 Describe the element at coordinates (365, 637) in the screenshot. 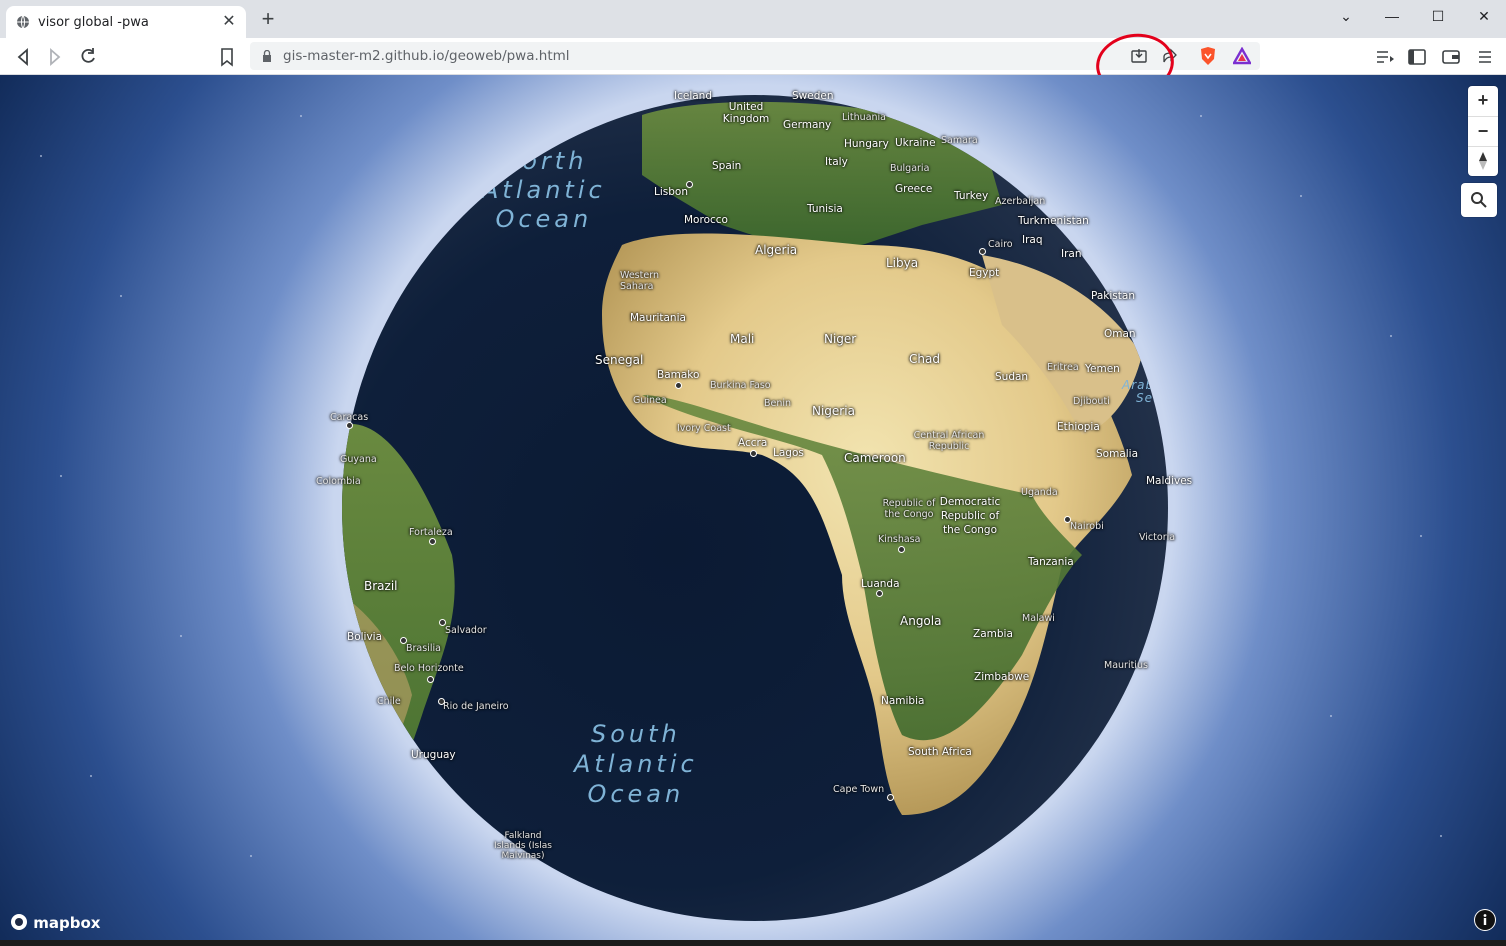

I see `place-label: Bolivia` at that location.